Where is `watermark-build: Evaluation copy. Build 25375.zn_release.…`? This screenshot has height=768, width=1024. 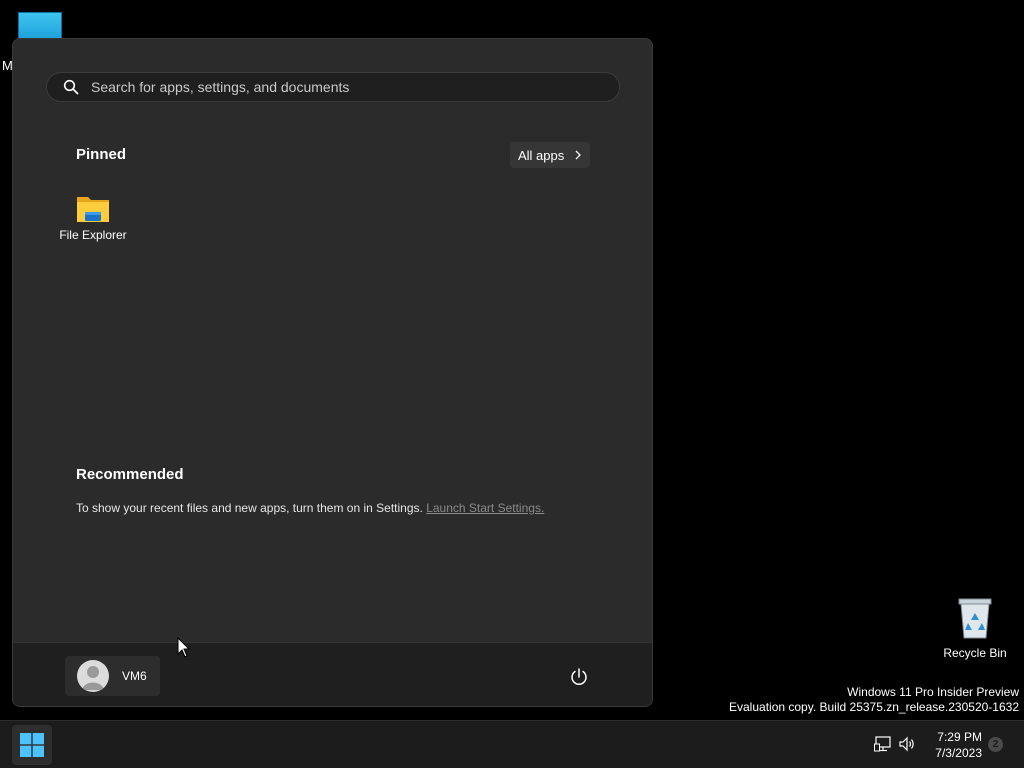
watermark-build: Evaluation copy. Build 25375.zn_release.… is located at coordinates (874, 707).